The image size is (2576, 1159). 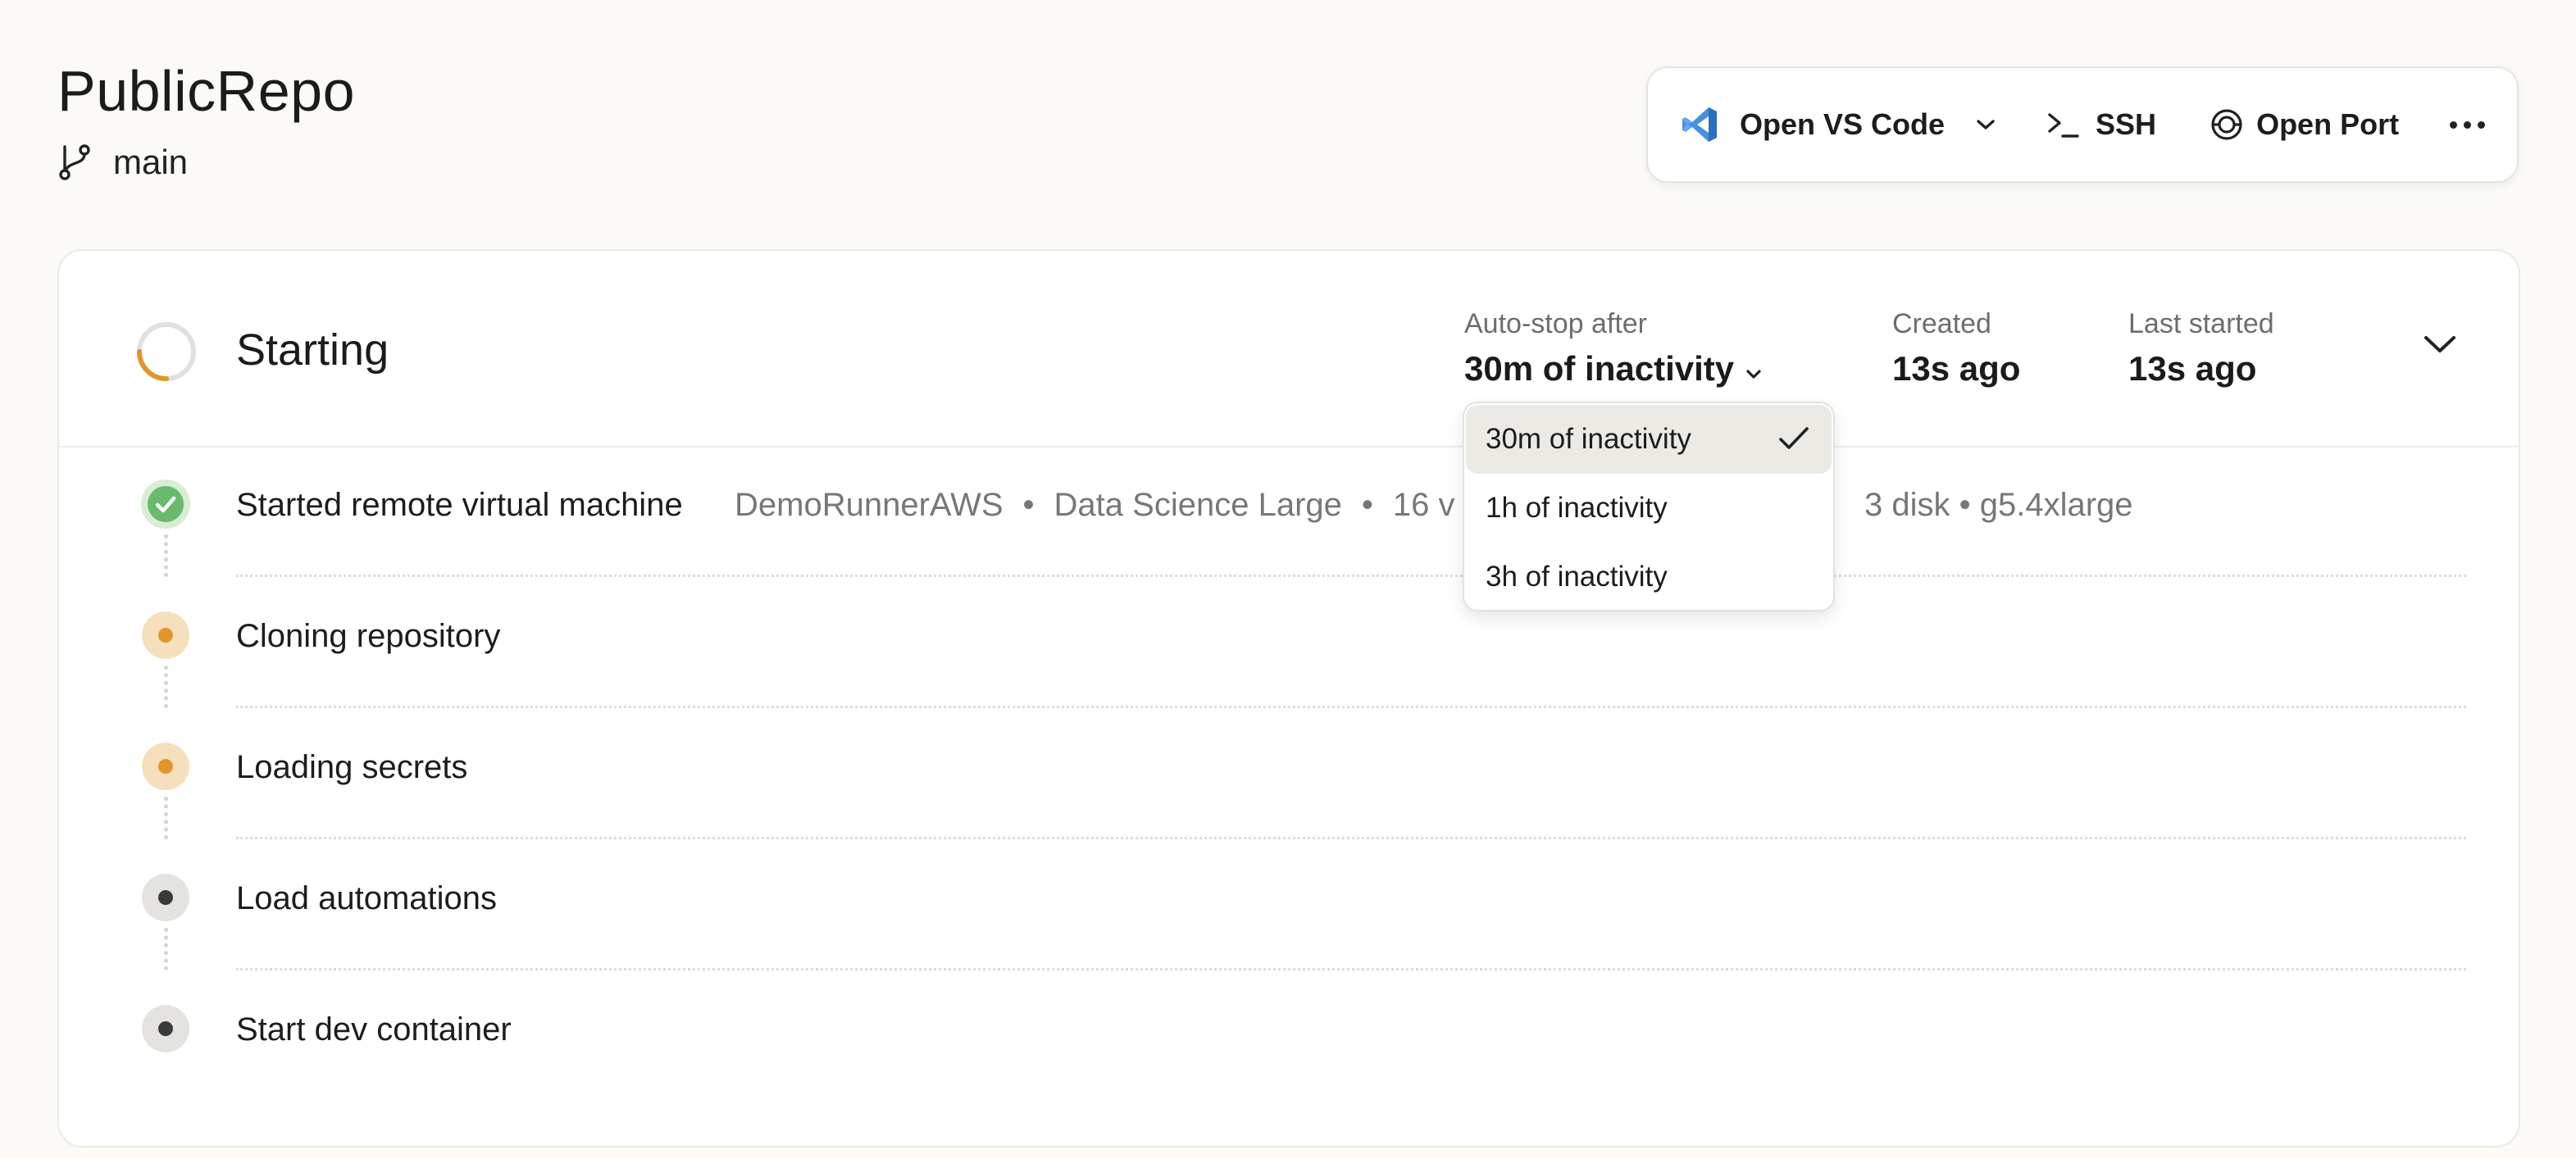 What do you see at coordinates (1701, 124) in the screenshot?
I see `vscode-logo-icon` at bounding box center [1701, 124].